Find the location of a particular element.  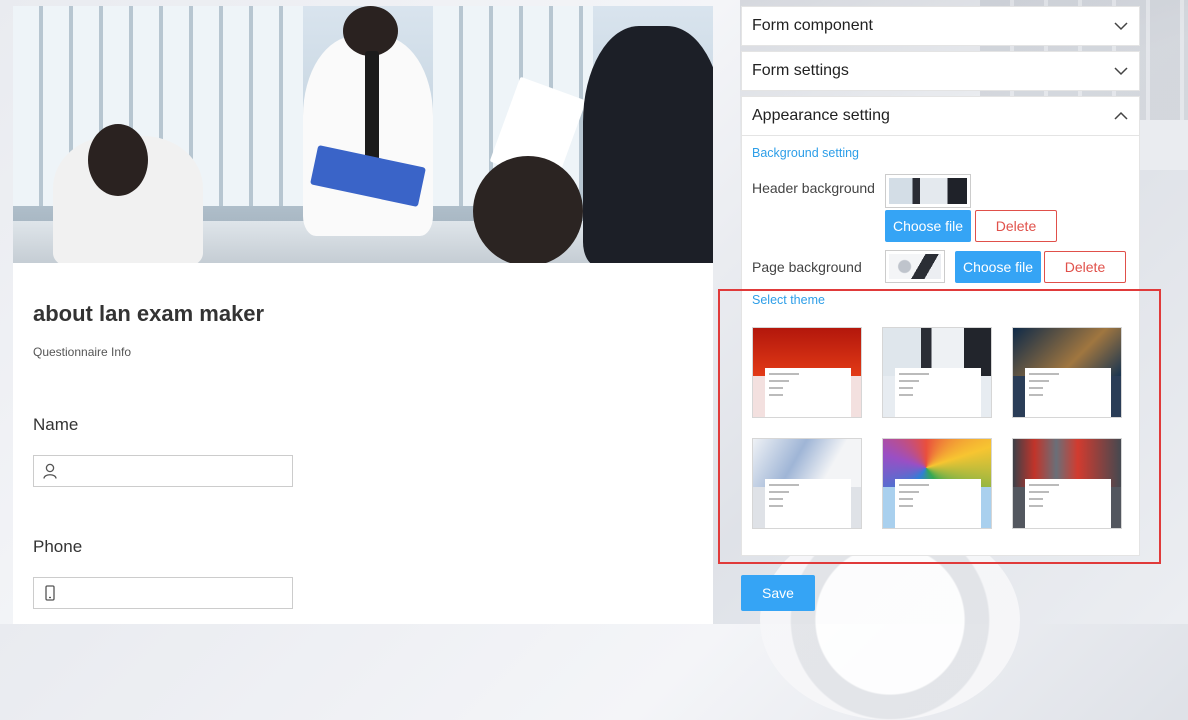

select-theme-title: Select theme is located at coordinates (788, 300).